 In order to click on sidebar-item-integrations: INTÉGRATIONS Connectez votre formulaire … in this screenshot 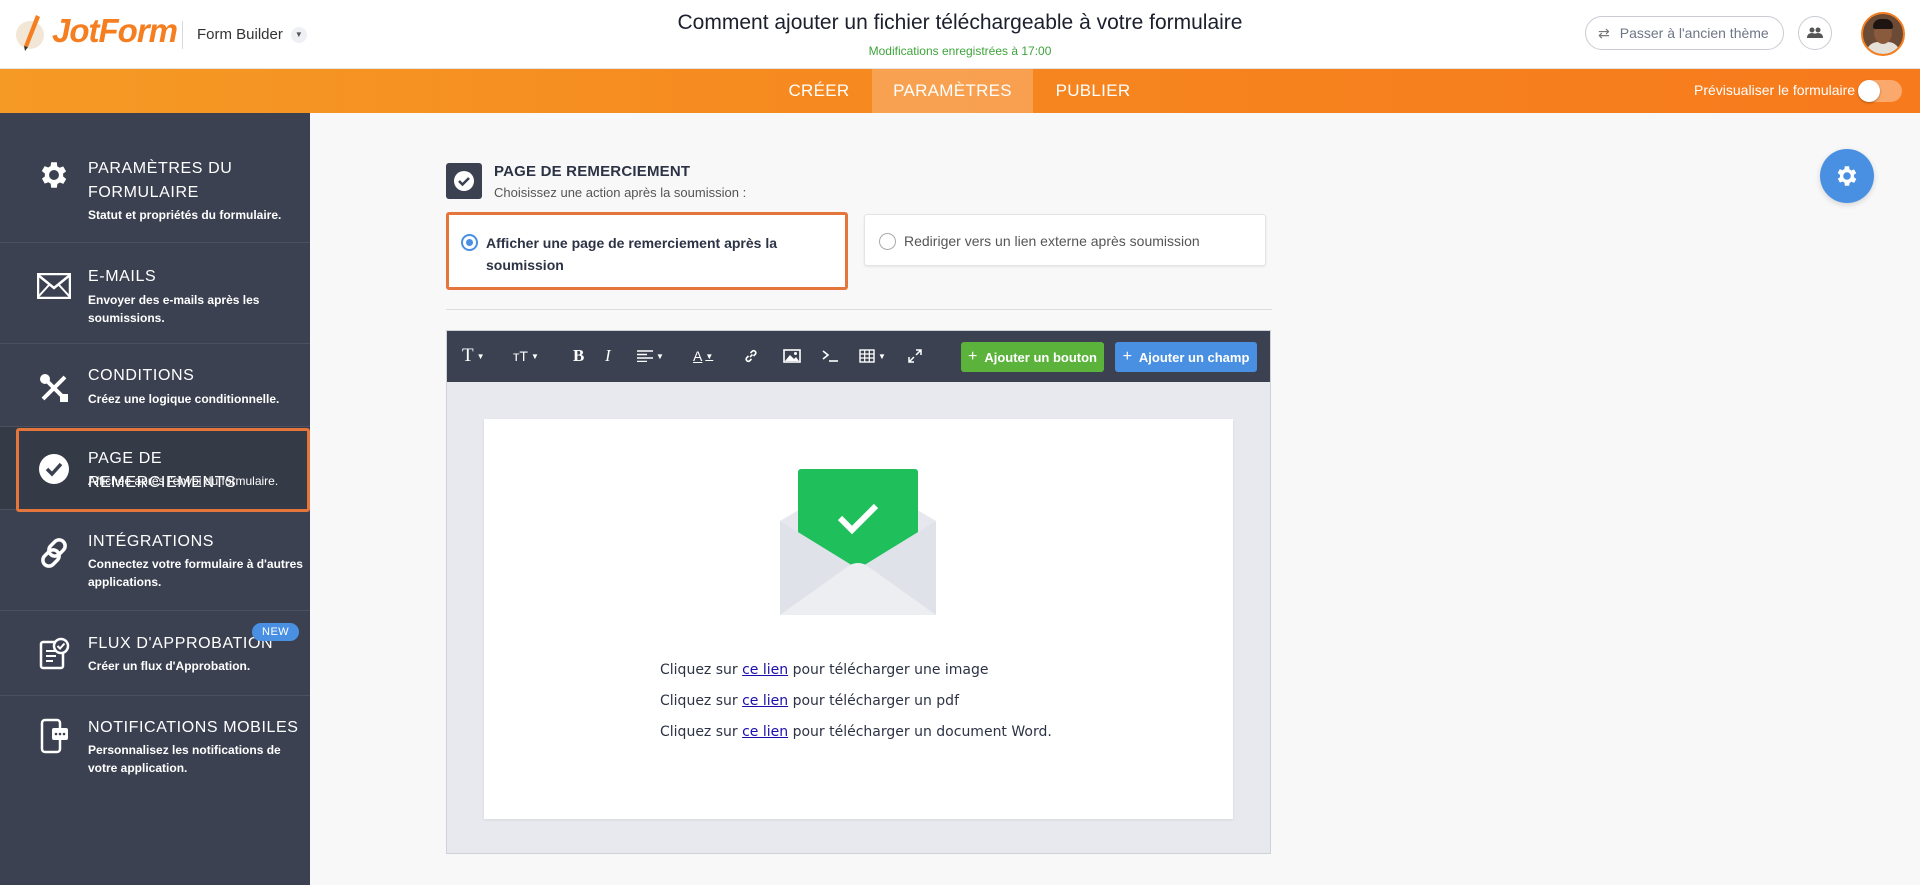, I will do `click(155, 560)`.